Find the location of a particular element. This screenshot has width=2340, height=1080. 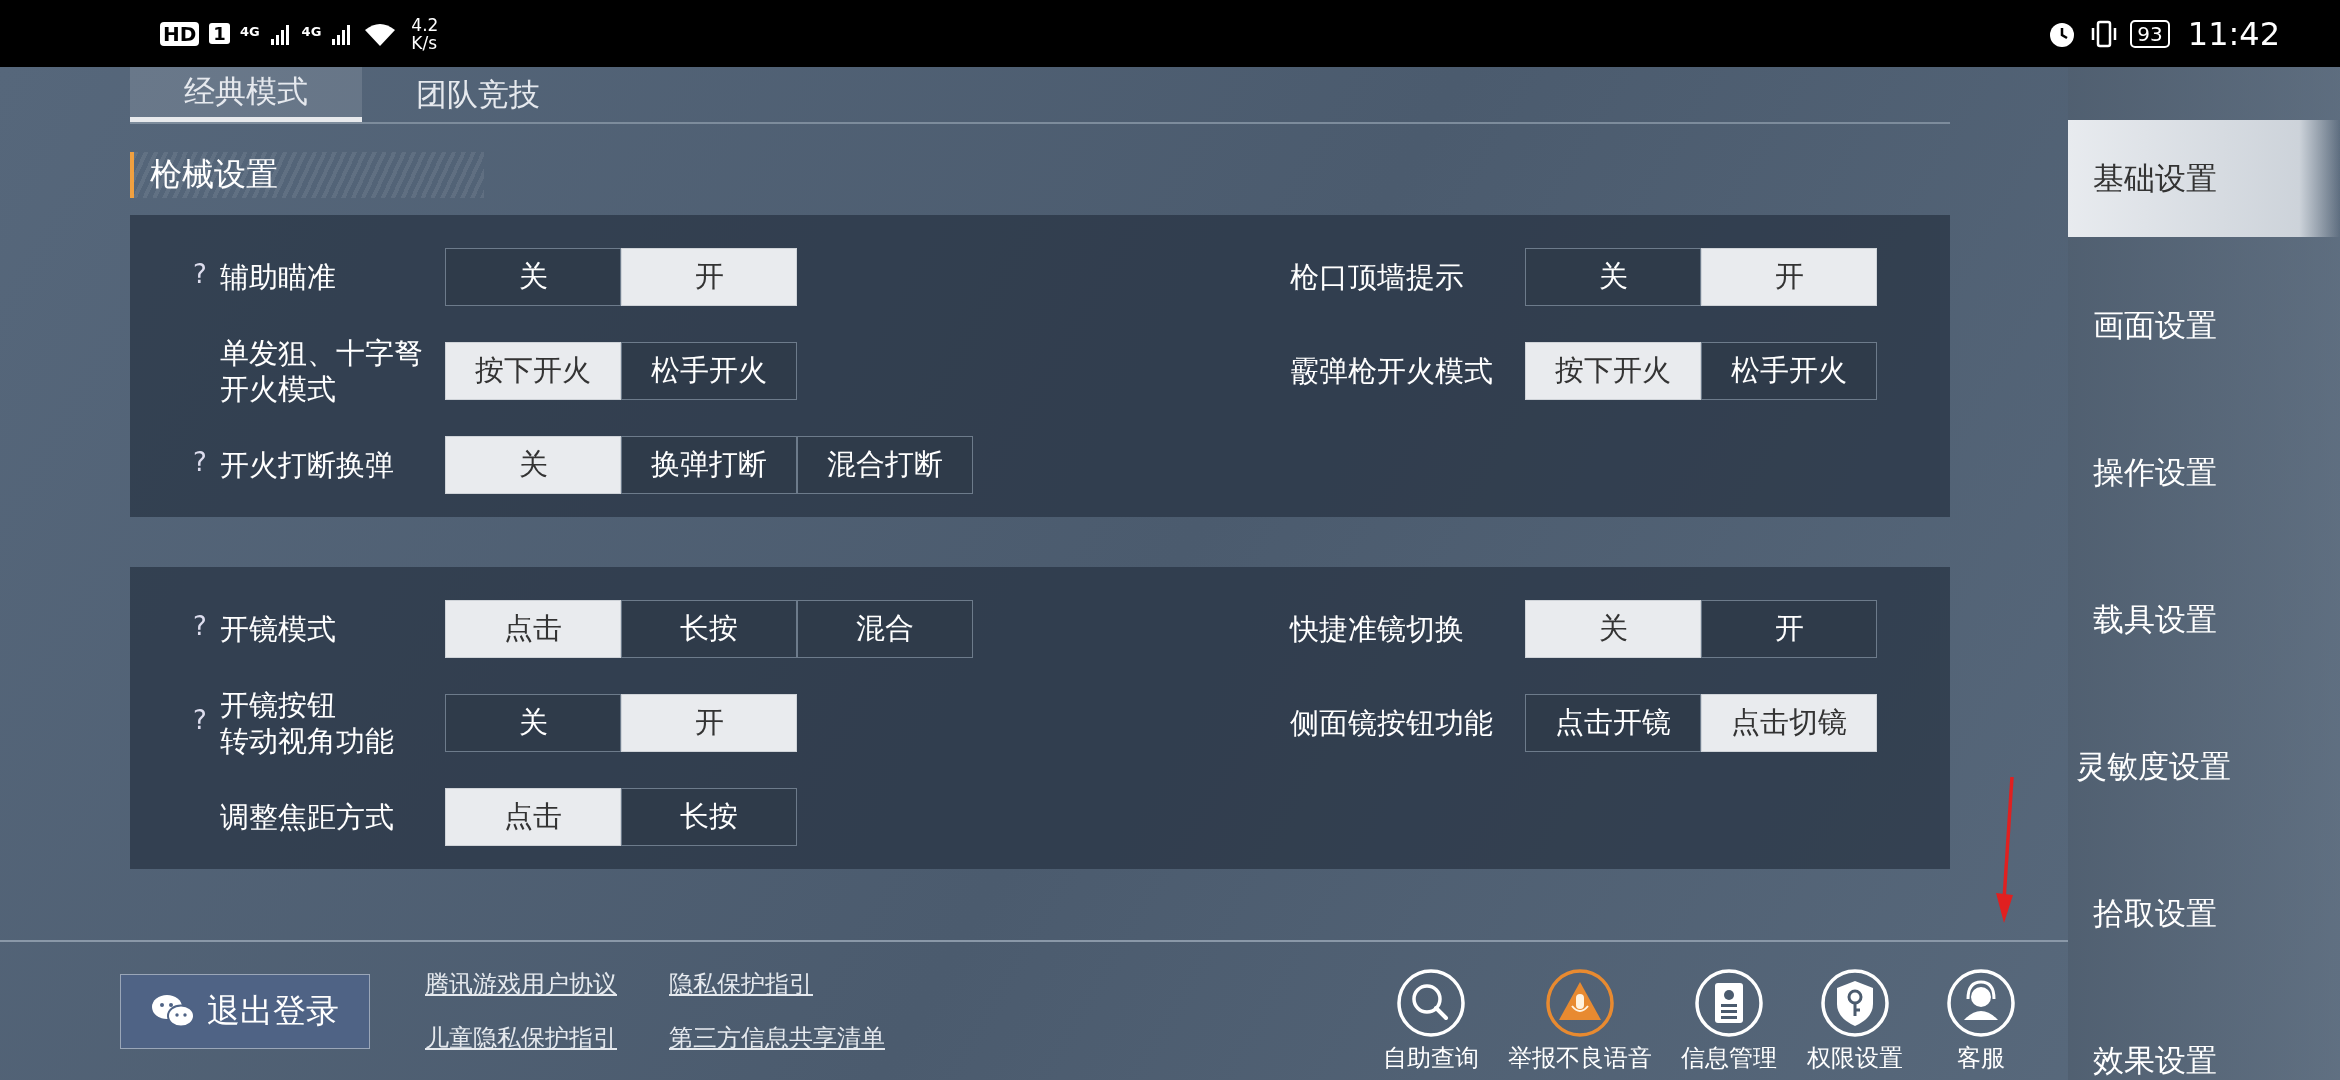

setting-label: 霰弹枪开火模式 is located at coordinates (1392, 371).